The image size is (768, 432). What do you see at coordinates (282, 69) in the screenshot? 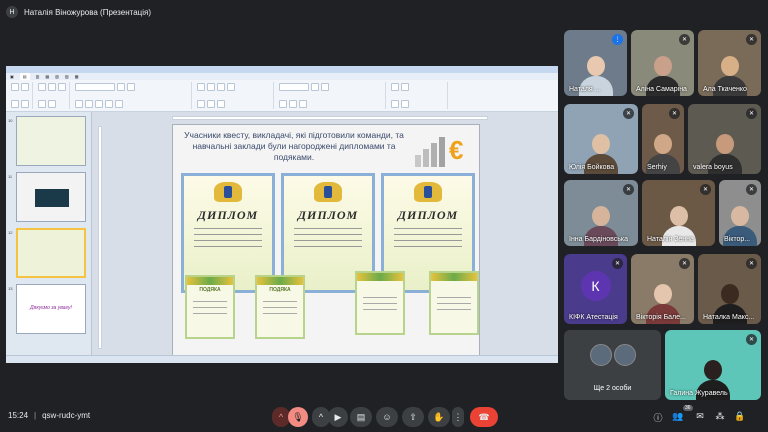
I see `ppt-title-bar` at bounding box center [282, 69].